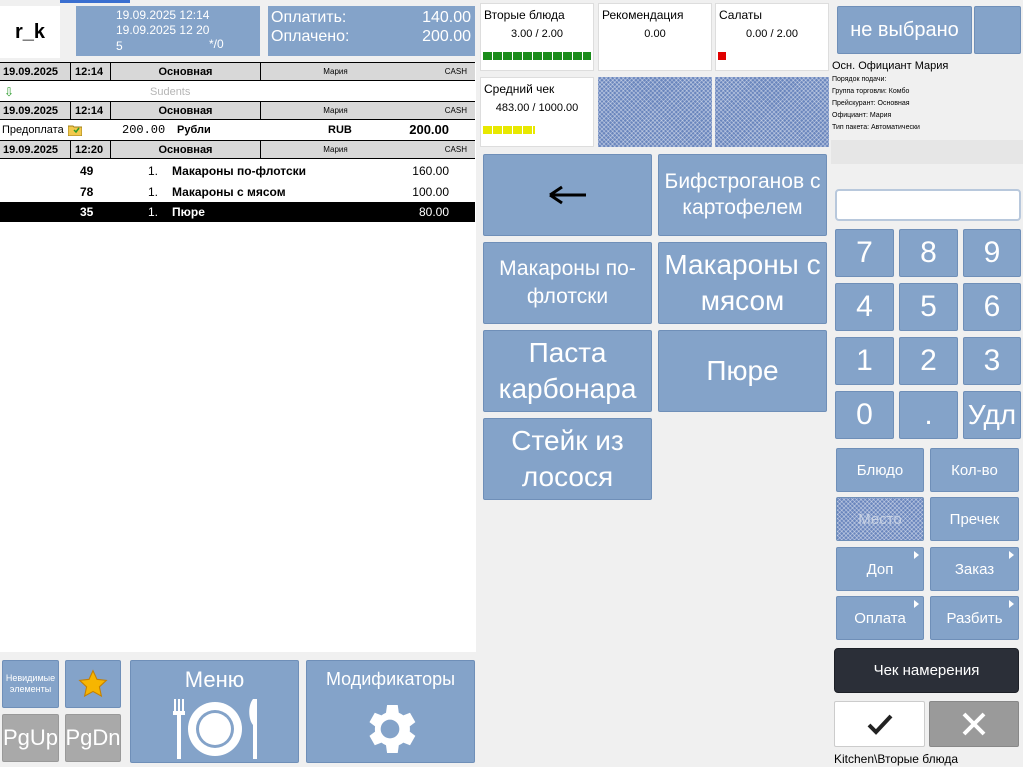 The height and width of the screenshot is (767, 1023). Describe the element at coordinates (742, 283) in the screenshot. I see `menu-item-pasta-meat: Макароны с мясом` at that location.